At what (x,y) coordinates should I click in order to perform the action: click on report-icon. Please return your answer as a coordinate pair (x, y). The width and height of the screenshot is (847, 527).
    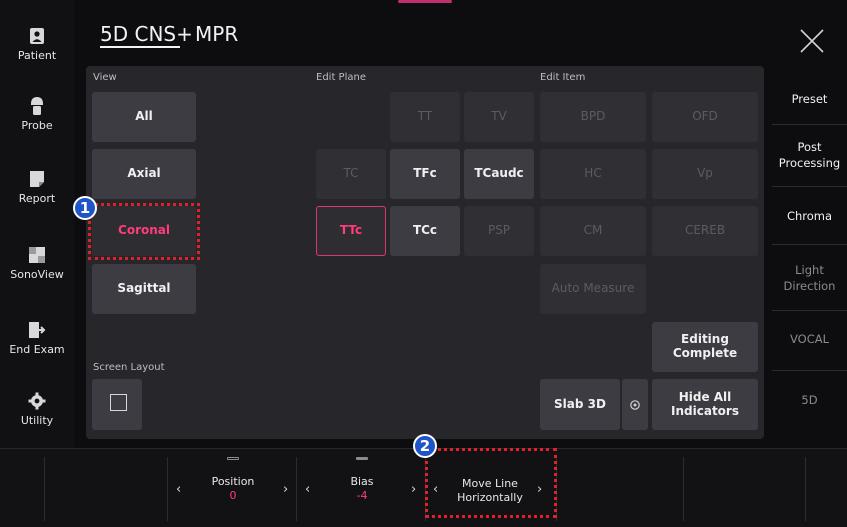
    Looking at the image, I should click on (37, 179).